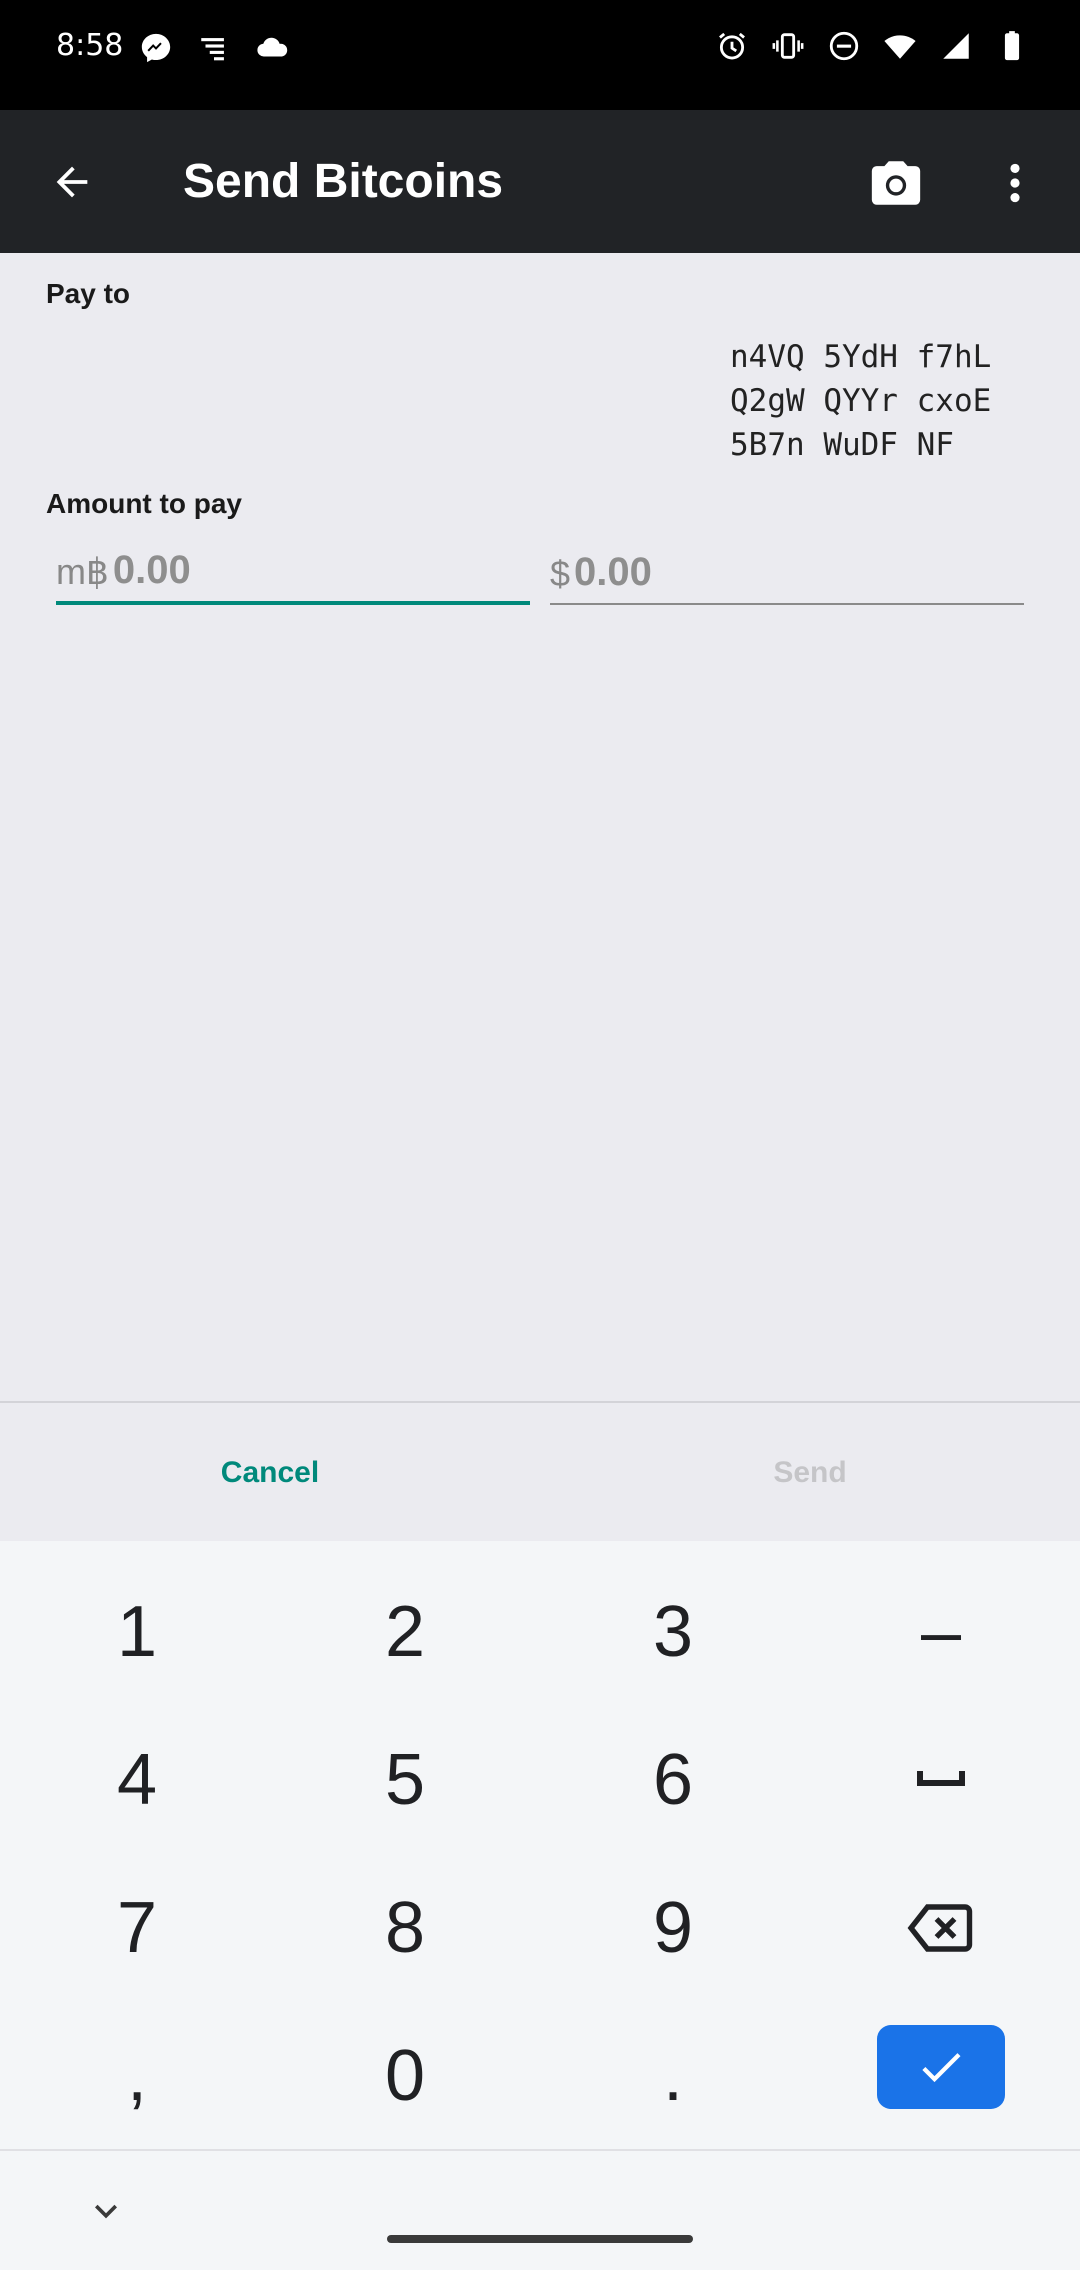 This screenshot has height=2270, width=1080. Describe the element at coordinates (272, 48) in the screenshot. I see `cloud-icon` at that location.